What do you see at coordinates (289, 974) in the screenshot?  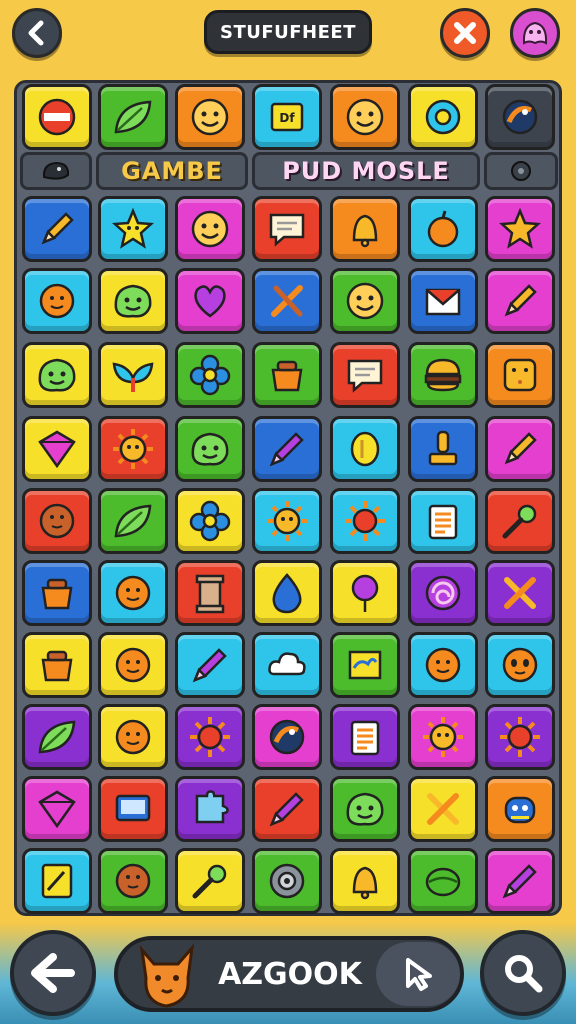 I see `footer-panel: AZGOOK` at bounding box center [289, 974].